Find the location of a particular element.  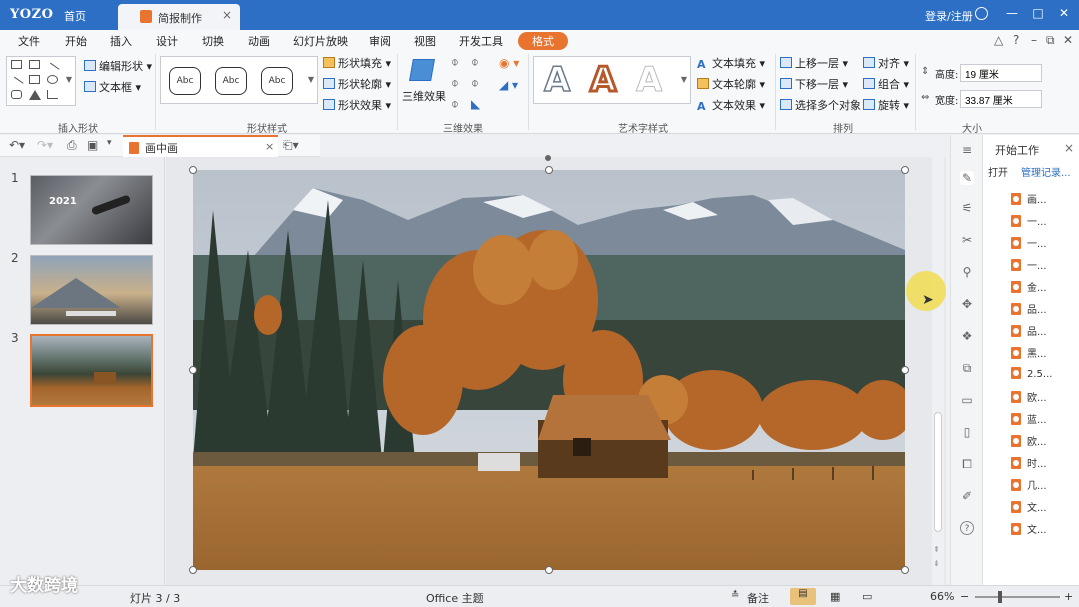

copy-icon: ⧠ is located at coordinates (967, 464).